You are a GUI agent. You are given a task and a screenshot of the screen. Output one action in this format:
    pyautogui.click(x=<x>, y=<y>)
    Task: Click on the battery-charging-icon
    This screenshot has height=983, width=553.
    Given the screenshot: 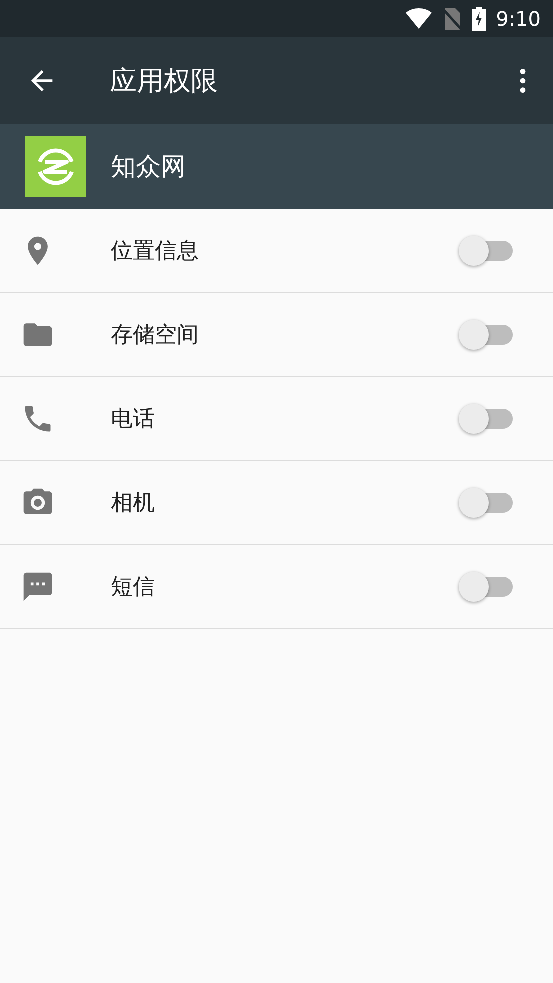 What is the action you would take?
    pyautogui.click(x=479, y=18)
    